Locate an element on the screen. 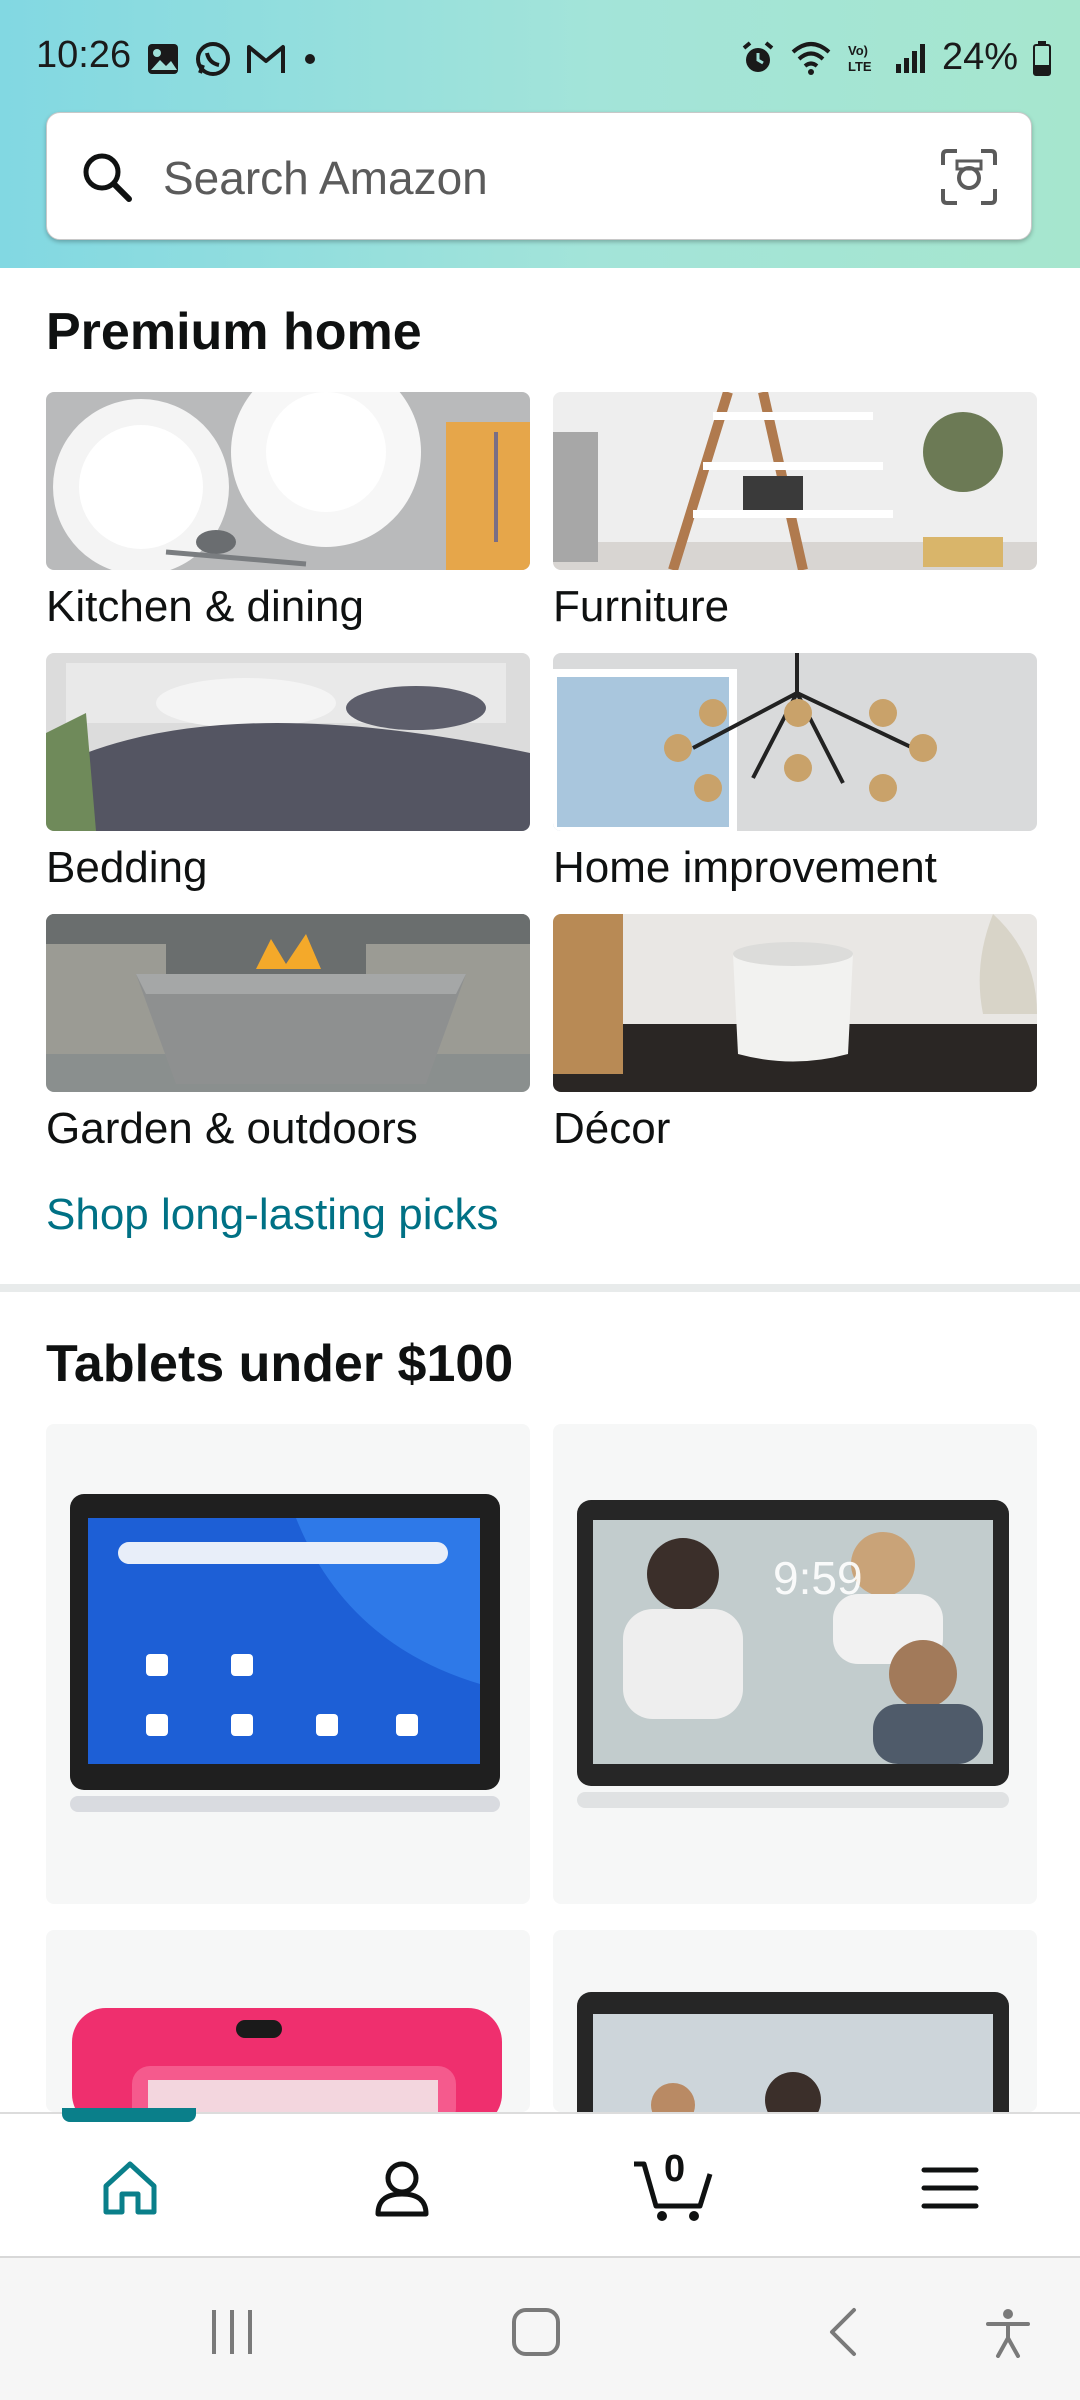 This screenshot has width=1080, height=2400. status-time: 10:26 is located at coordinates (84, 55).